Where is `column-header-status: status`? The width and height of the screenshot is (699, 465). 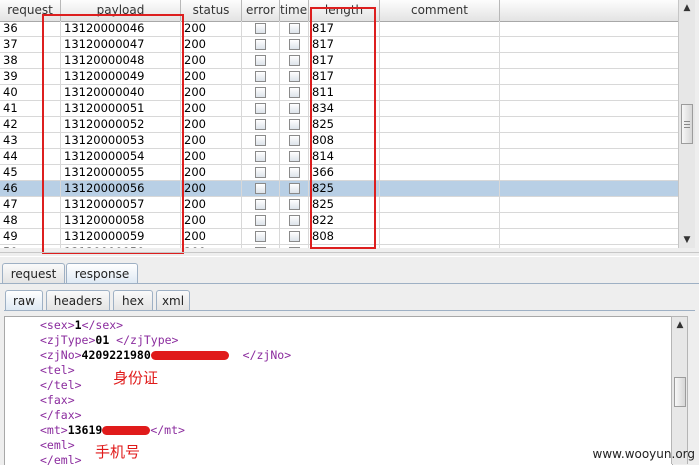 column-header-status: status is located at coordinates (211, 10).